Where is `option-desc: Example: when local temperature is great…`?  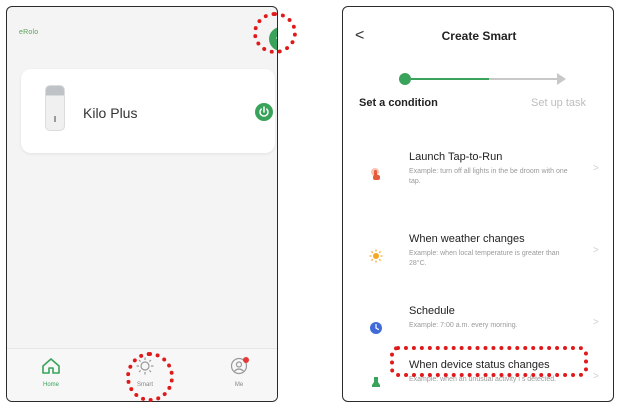 option-desc: Example: when local temperature is great… is located at coordinates (484, 258).